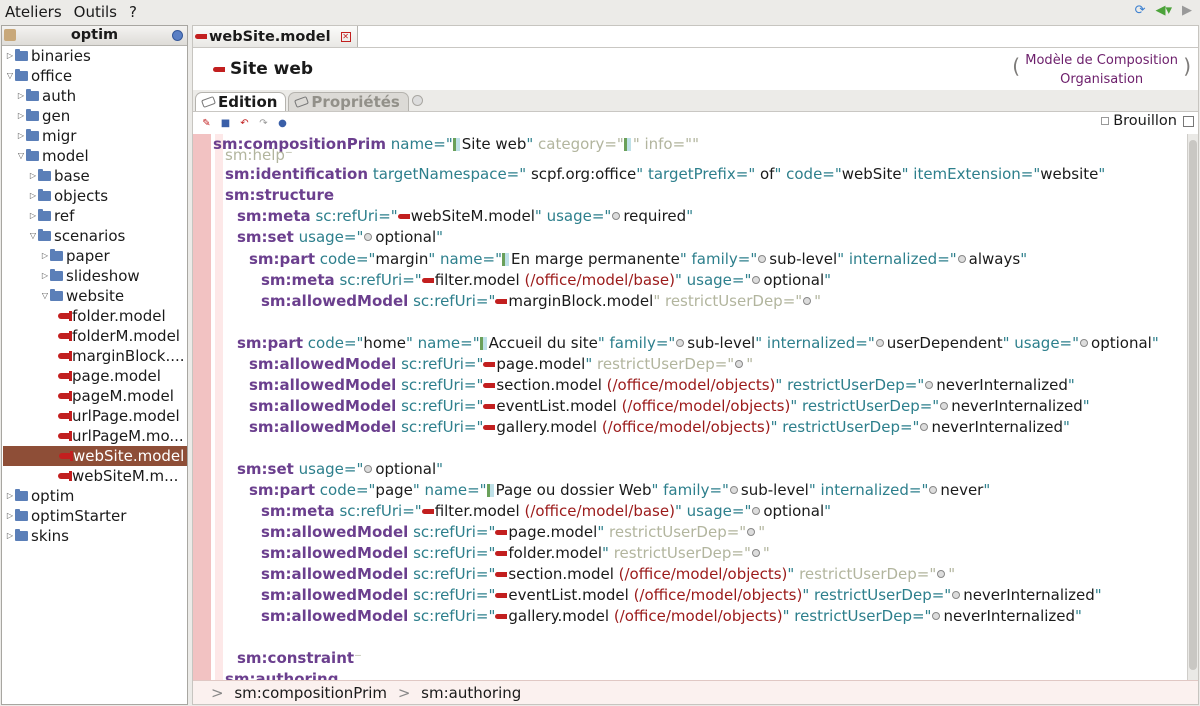 Image resolution: width=1200 pixels, height=706 pixels. I want to click on tree-item: ▷ auth, so click(46, 96).